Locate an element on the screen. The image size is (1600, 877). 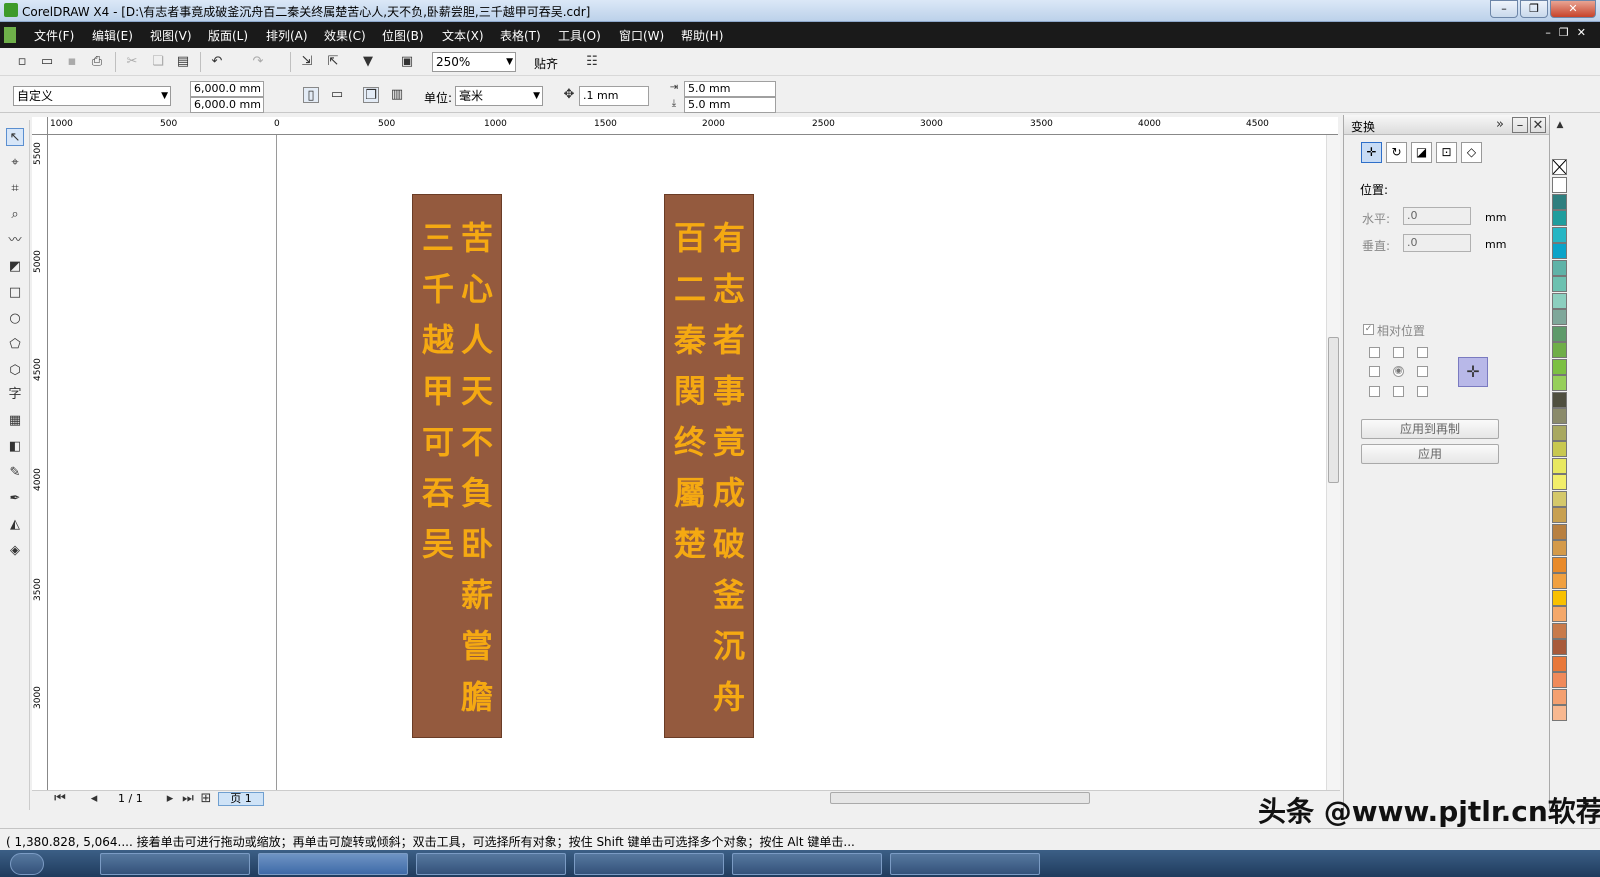
table-tool-icon: ▦ is located at coordinates (15, 421).